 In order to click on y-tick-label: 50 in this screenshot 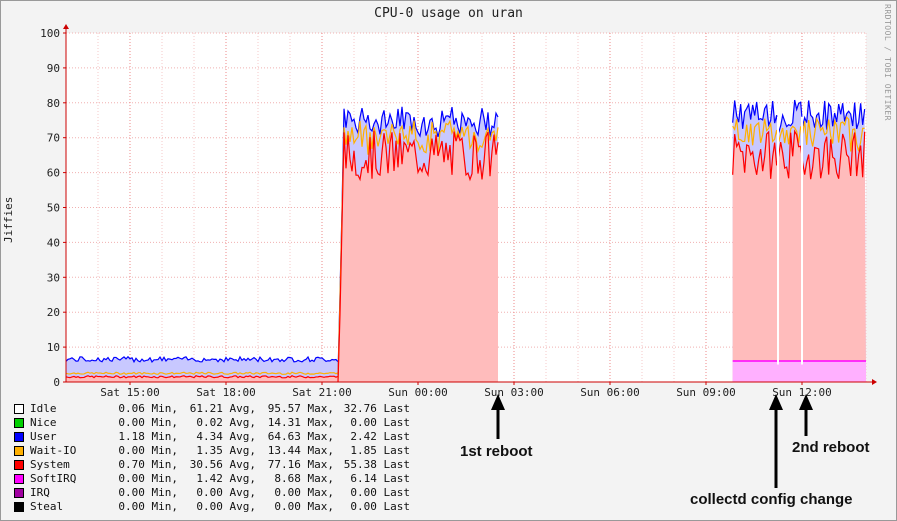, I will do `click(53, 208)`.